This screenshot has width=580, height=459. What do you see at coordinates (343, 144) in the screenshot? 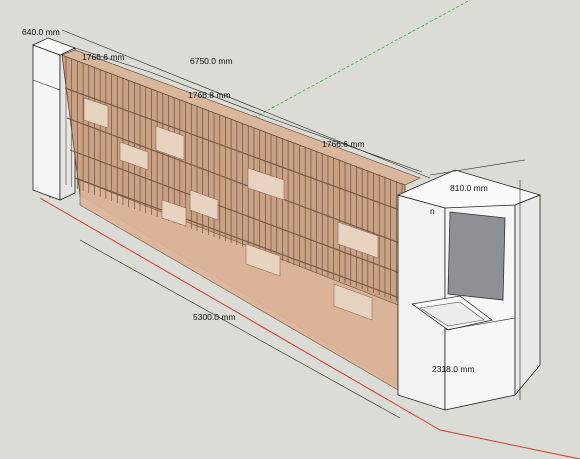
I see `dimension-module-3: 1766.6 mm` at bounding box center [343, 144].